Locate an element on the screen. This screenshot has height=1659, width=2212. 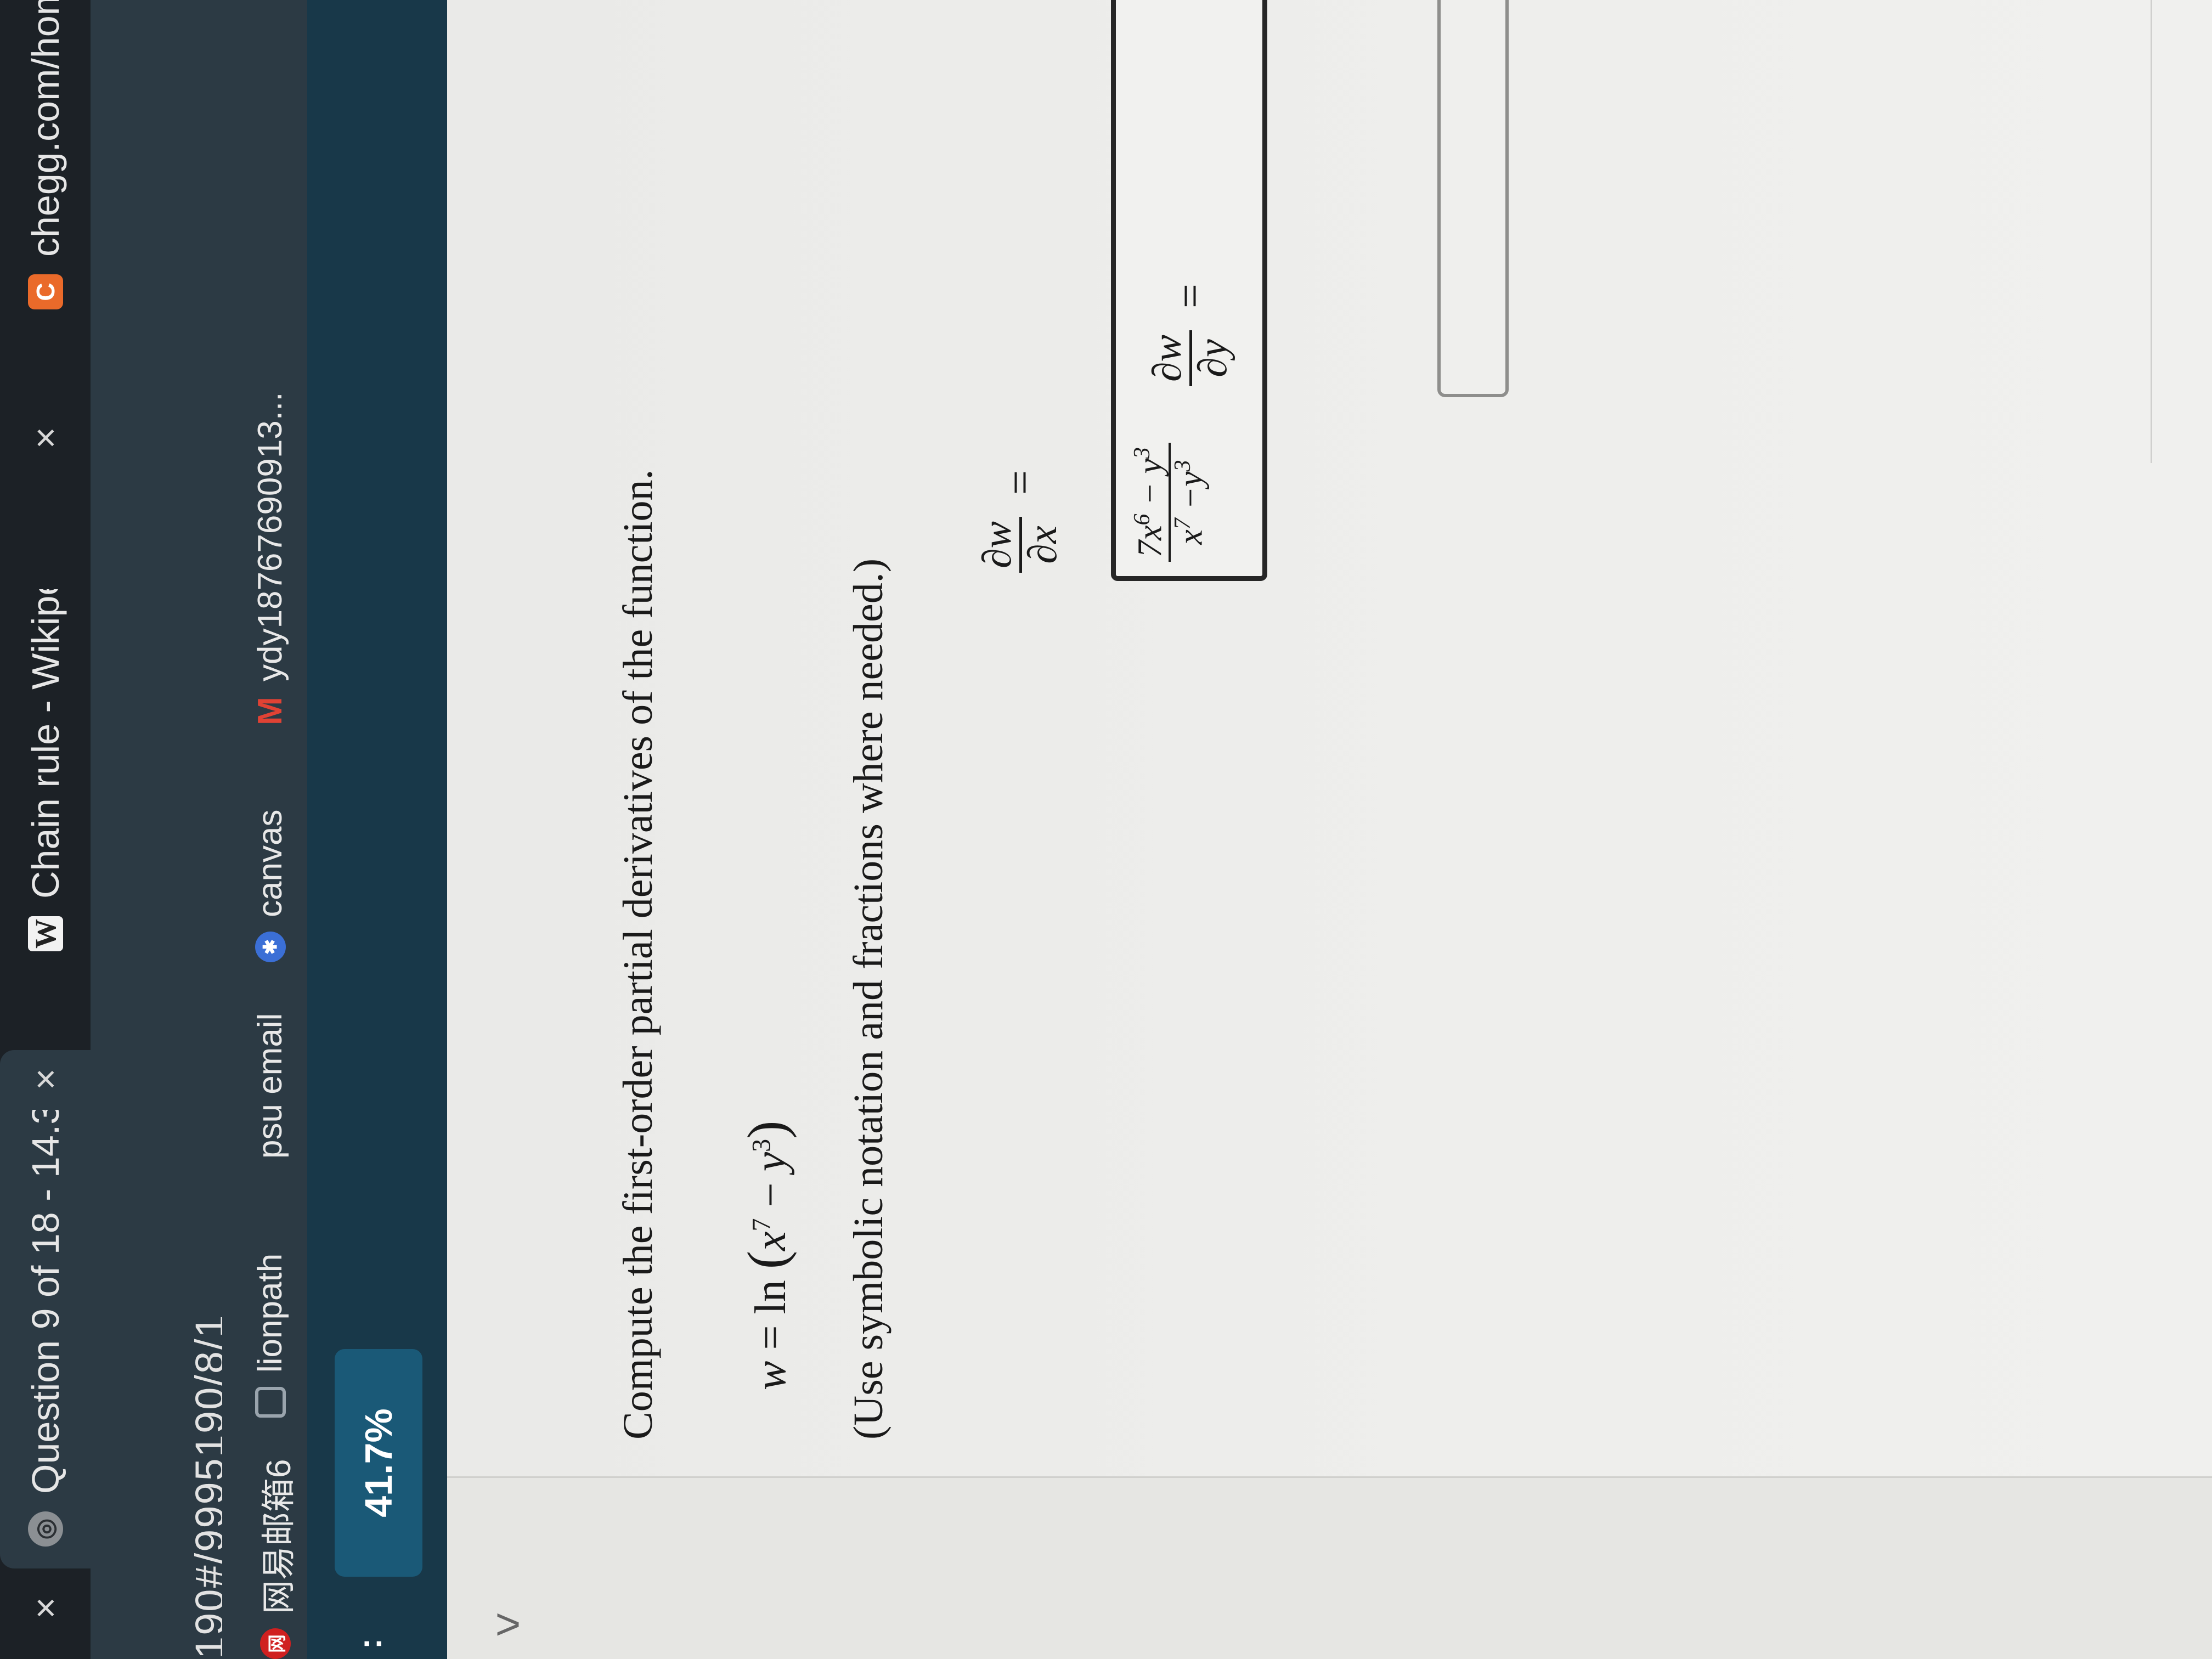
bookmark-label: canvas is located at coordinates (270, 863).